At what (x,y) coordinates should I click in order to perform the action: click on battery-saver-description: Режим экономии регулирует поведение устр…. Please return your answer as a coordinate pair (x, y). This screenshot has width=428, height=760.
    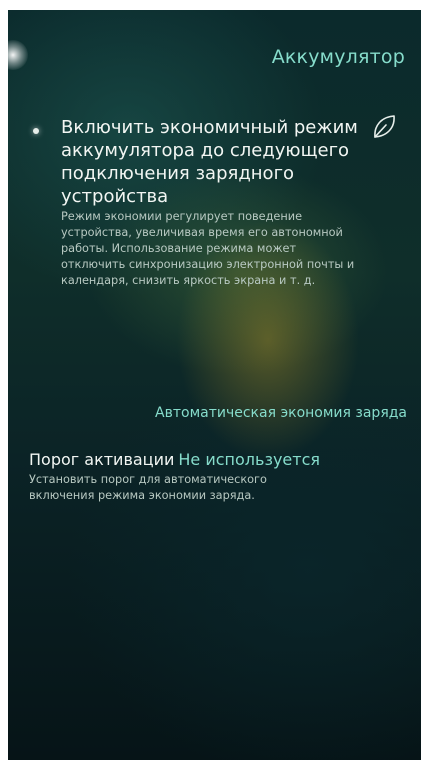
    Looking at the image, I should click on (208, 248).